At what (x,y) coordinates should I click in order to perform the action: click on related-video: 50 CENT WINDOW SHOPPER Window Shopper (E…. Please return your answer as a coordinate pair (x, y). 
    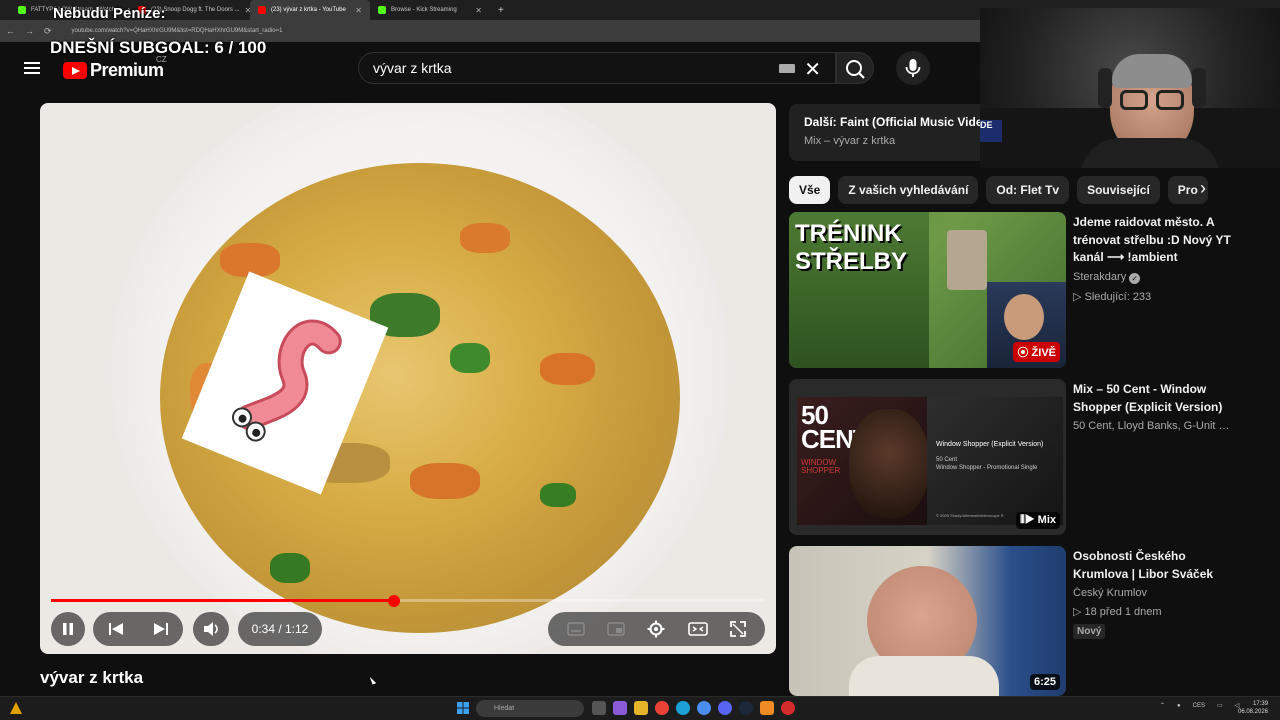
    Looking at the image, I should click on (1014, 457).